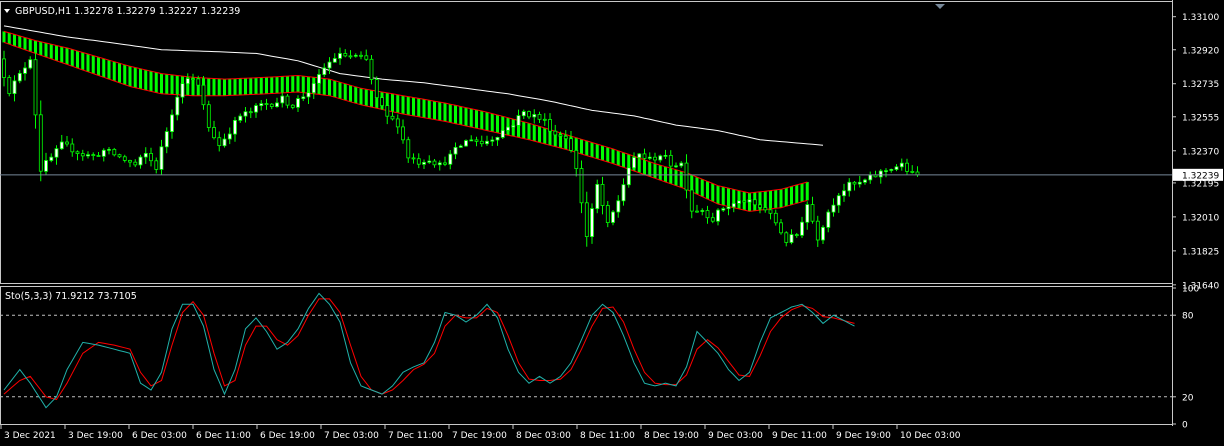 This screenshot has width=1224, height=446. What do you see at coordinates (1188, 317) in the screenshot?
I see `stochastic-tick-label: 80` at bounding box center [1188, 317].